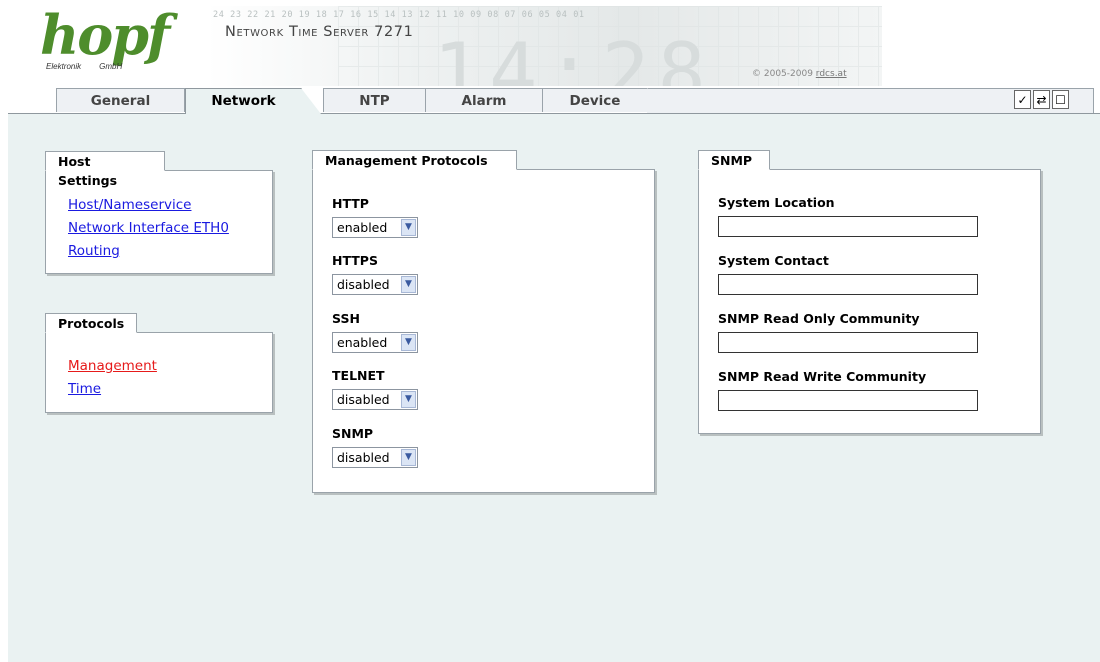 The width and height of the screenshot is (1100, 662). What do you see at coordinates (105, 35) in the screenshot?
I see `logo-word: hopf` at bounding box center [105, 35].